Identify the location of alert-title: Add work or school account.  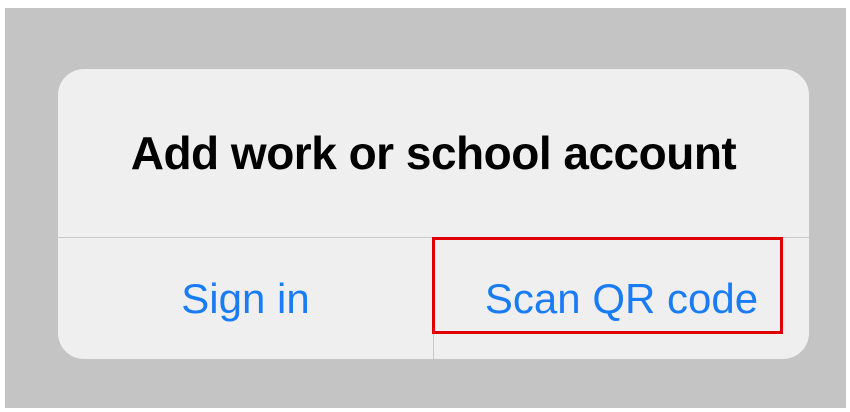
(433, 153).